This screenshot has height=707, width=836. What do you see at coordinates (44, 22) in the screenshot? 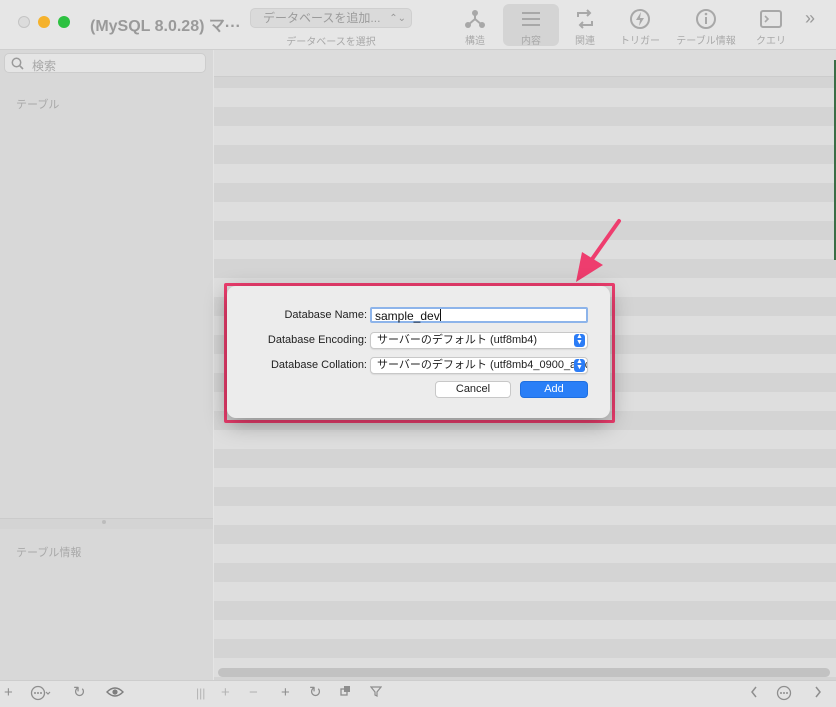
I see `minimize-window-button` at bounding box center [44, 22].